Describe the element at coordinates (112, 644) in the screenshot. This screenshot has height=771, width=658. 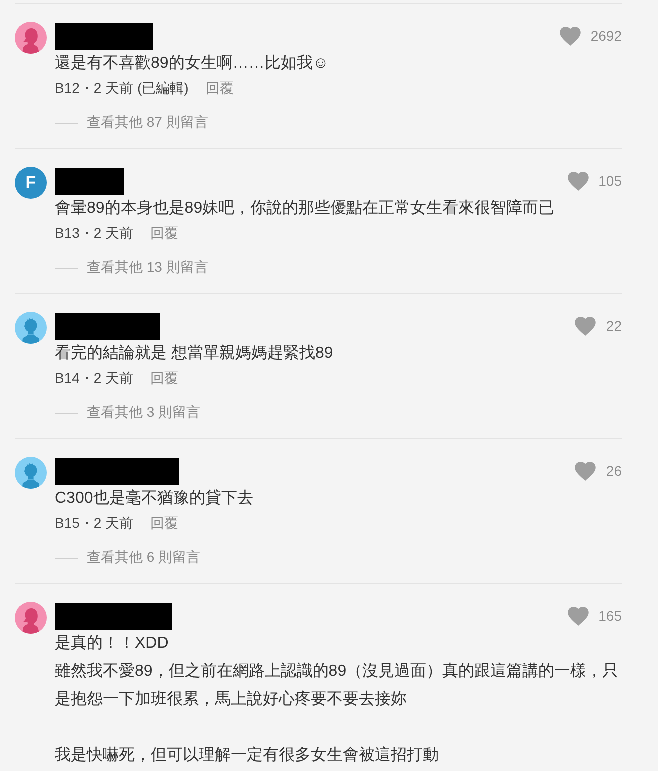
I see `comment-text: 是真的！！XDD` at that location.